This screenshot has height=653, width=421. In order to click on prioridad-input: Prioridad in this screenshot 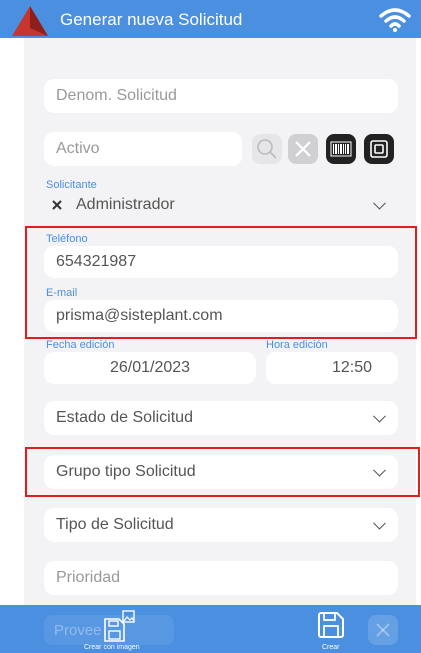, I will do `click(221, 578)`.